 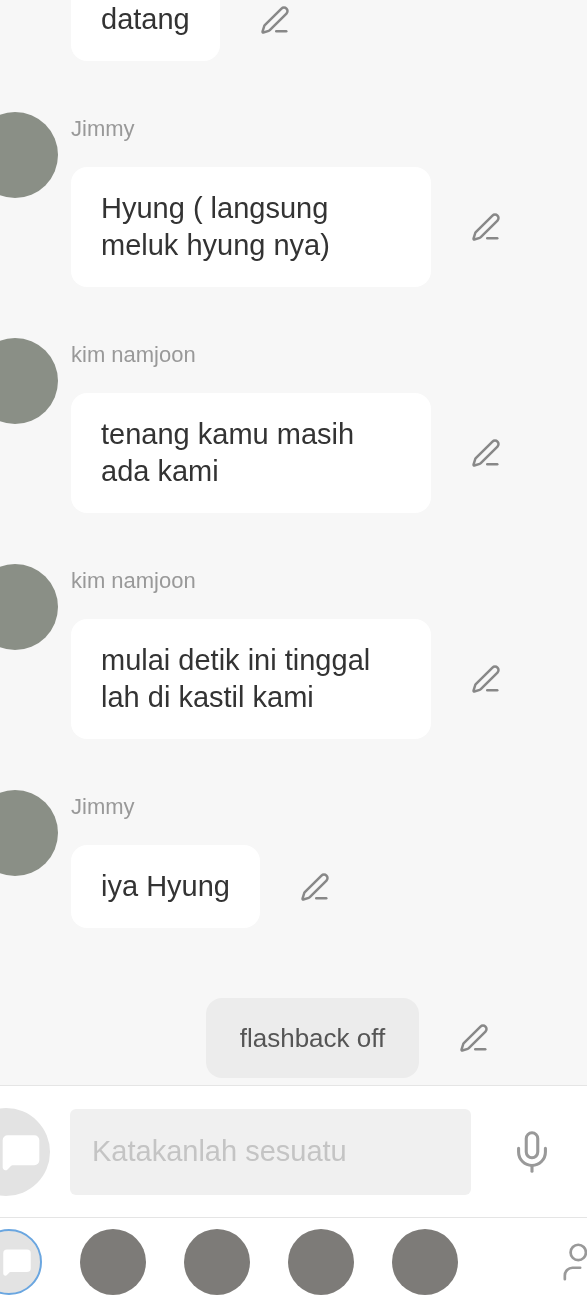 I want to click on narration-bubble: flashback off, so click(x=312, y=1038).